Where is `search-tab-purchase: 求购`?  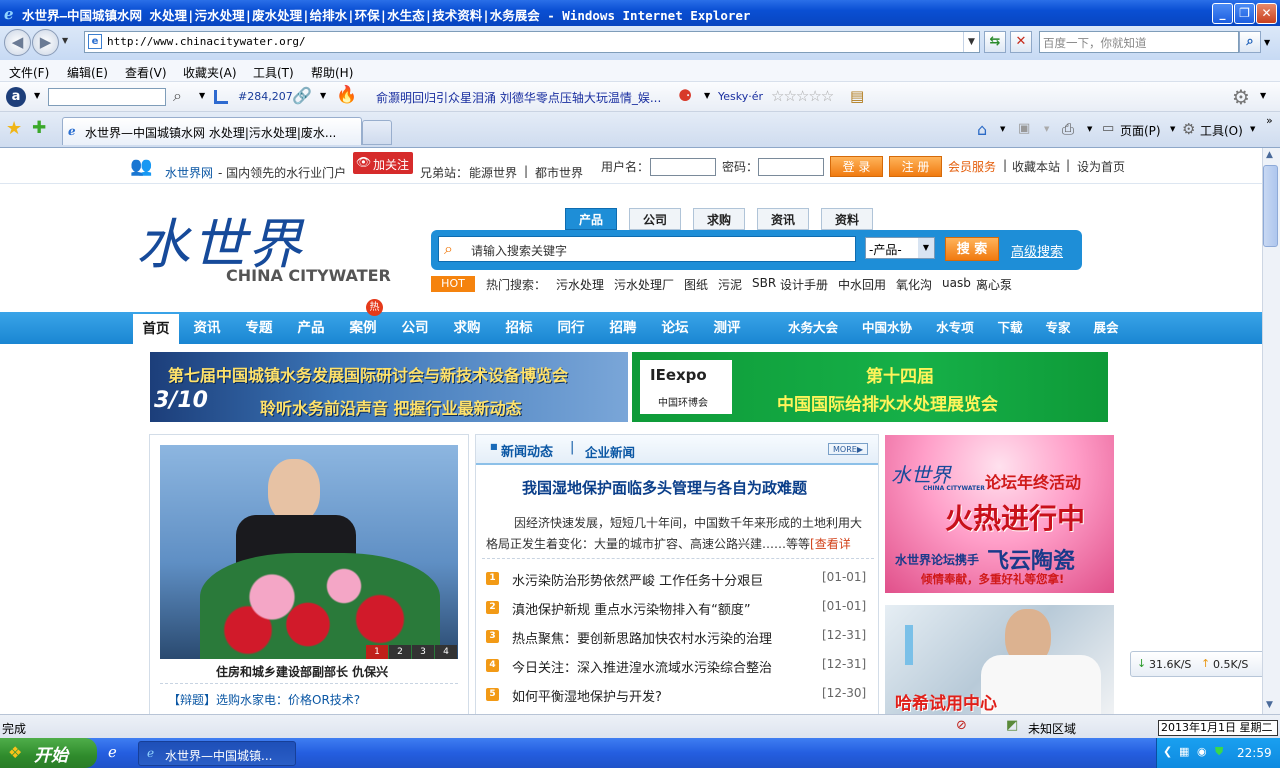 search-tab-purchase: 求购 is located at coordinates (719, 219).